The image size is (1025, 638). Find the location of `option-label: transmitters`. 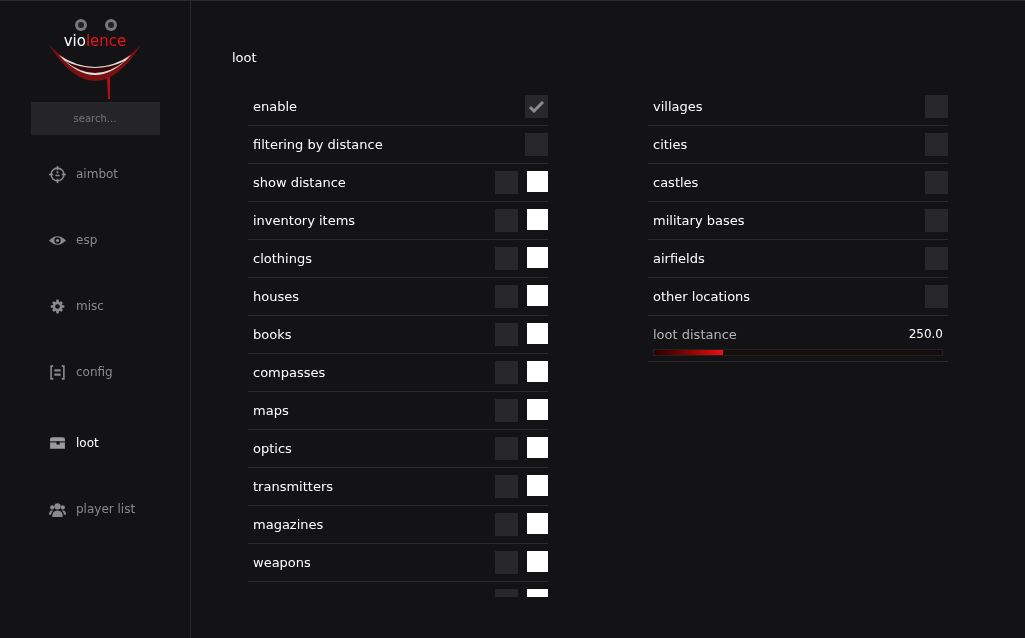

option-label: transmitters is located at coordinates (293, 486).